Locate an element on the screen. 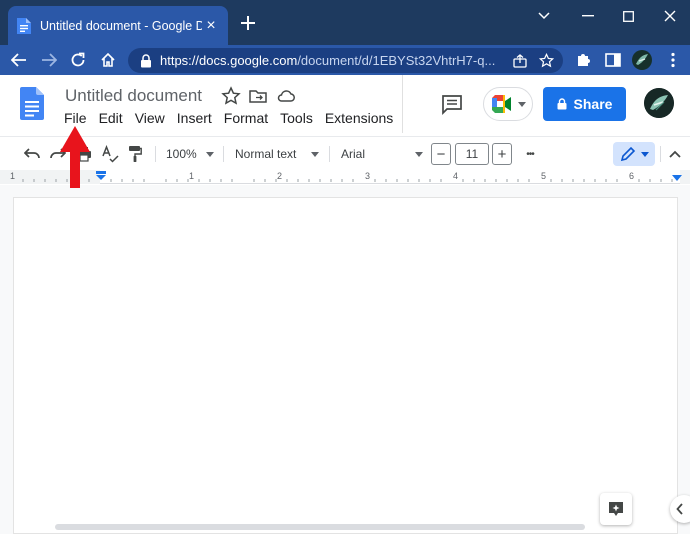 The width and height of the screenshot is (690, 534). url-host: https://docs.google.com is located at coordinates (229, 60).